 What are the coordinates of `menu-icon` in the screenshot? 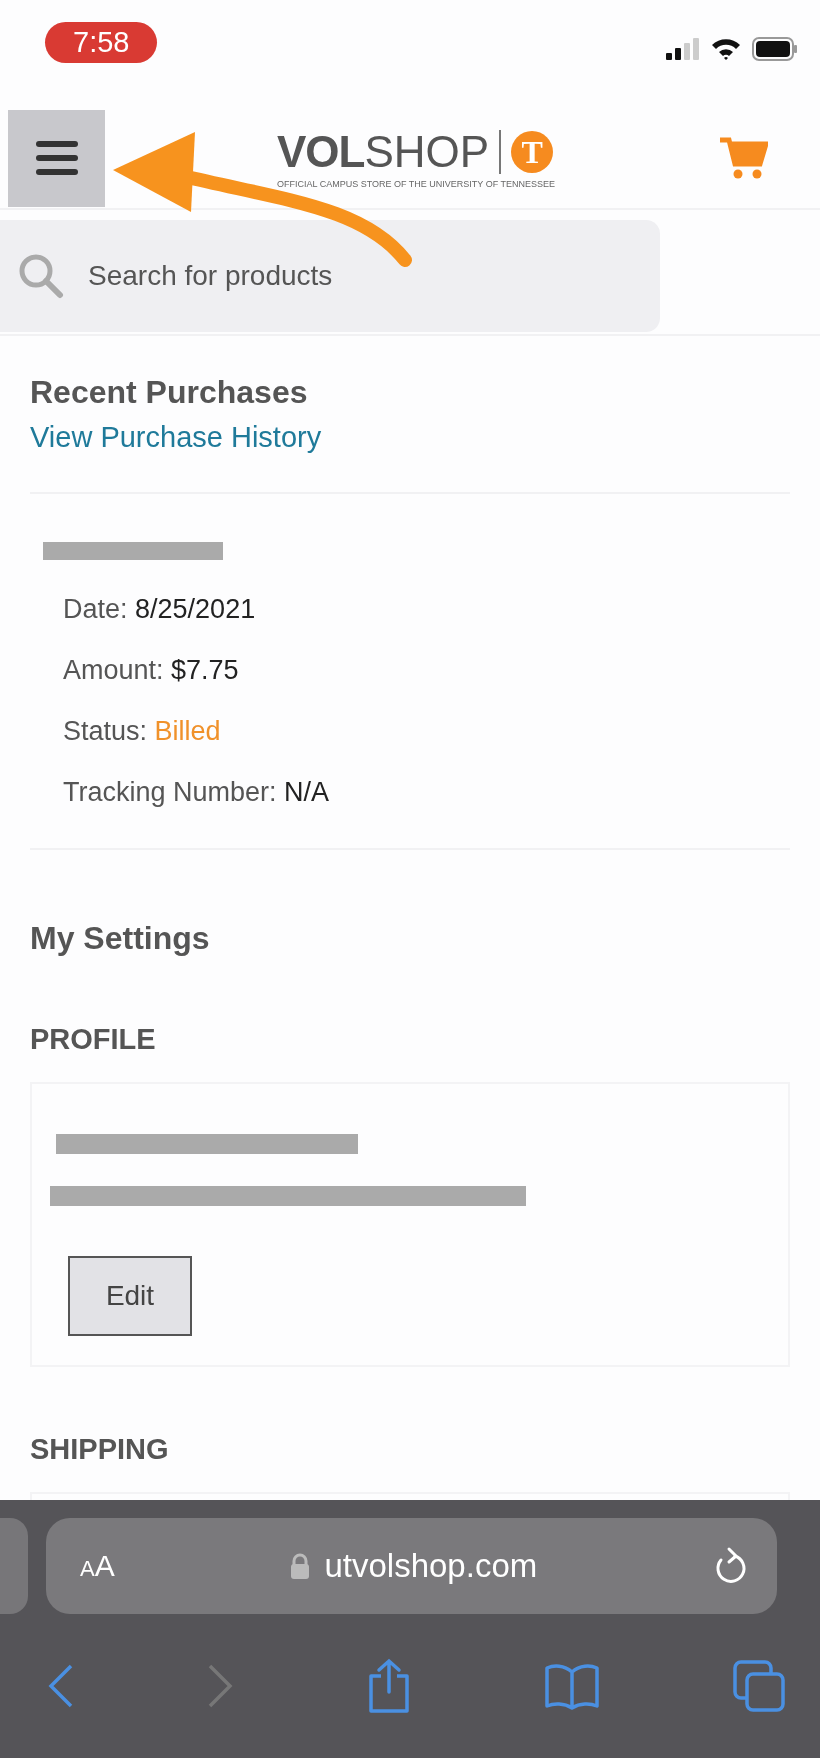 It's located at (56, 158).